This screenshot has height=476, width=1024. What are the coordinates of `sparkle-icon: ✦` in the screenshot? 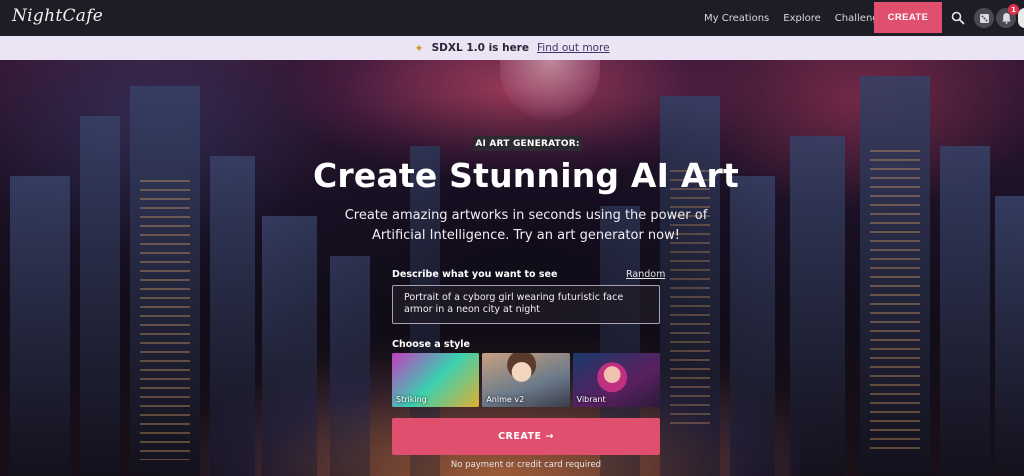 It's located at (419, 48).